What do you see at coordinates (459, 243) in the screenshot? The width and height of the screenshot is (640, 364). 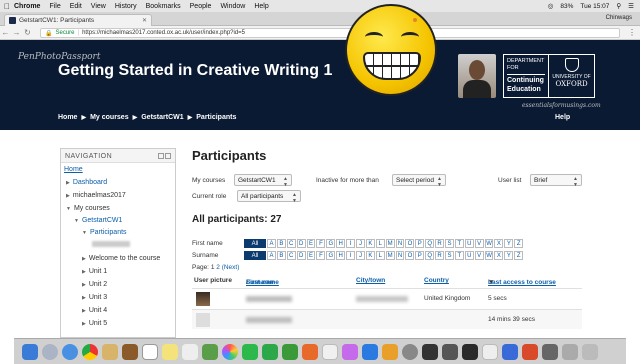 I see `first-name-letter-t: T` at bounding box center [459, 243].